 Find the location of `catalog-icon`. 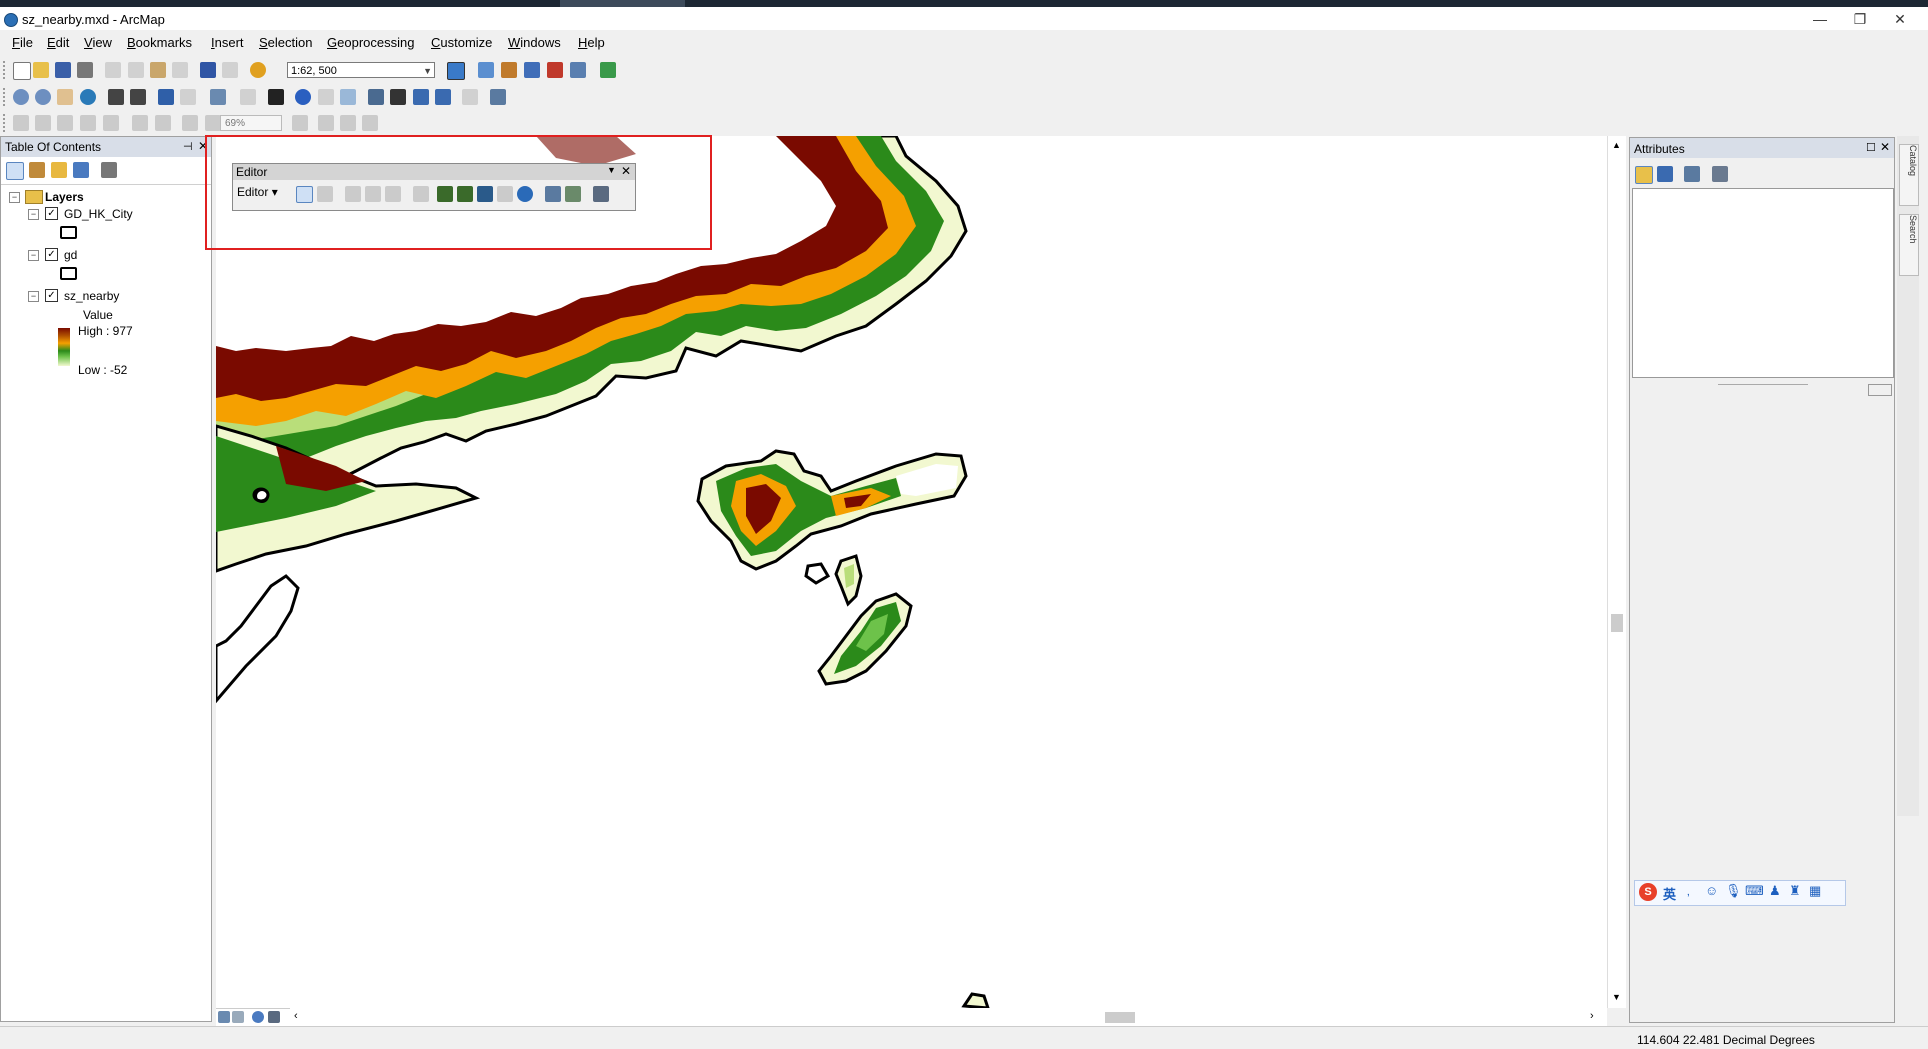

catalog-icon is located at coordinates (509, 70).